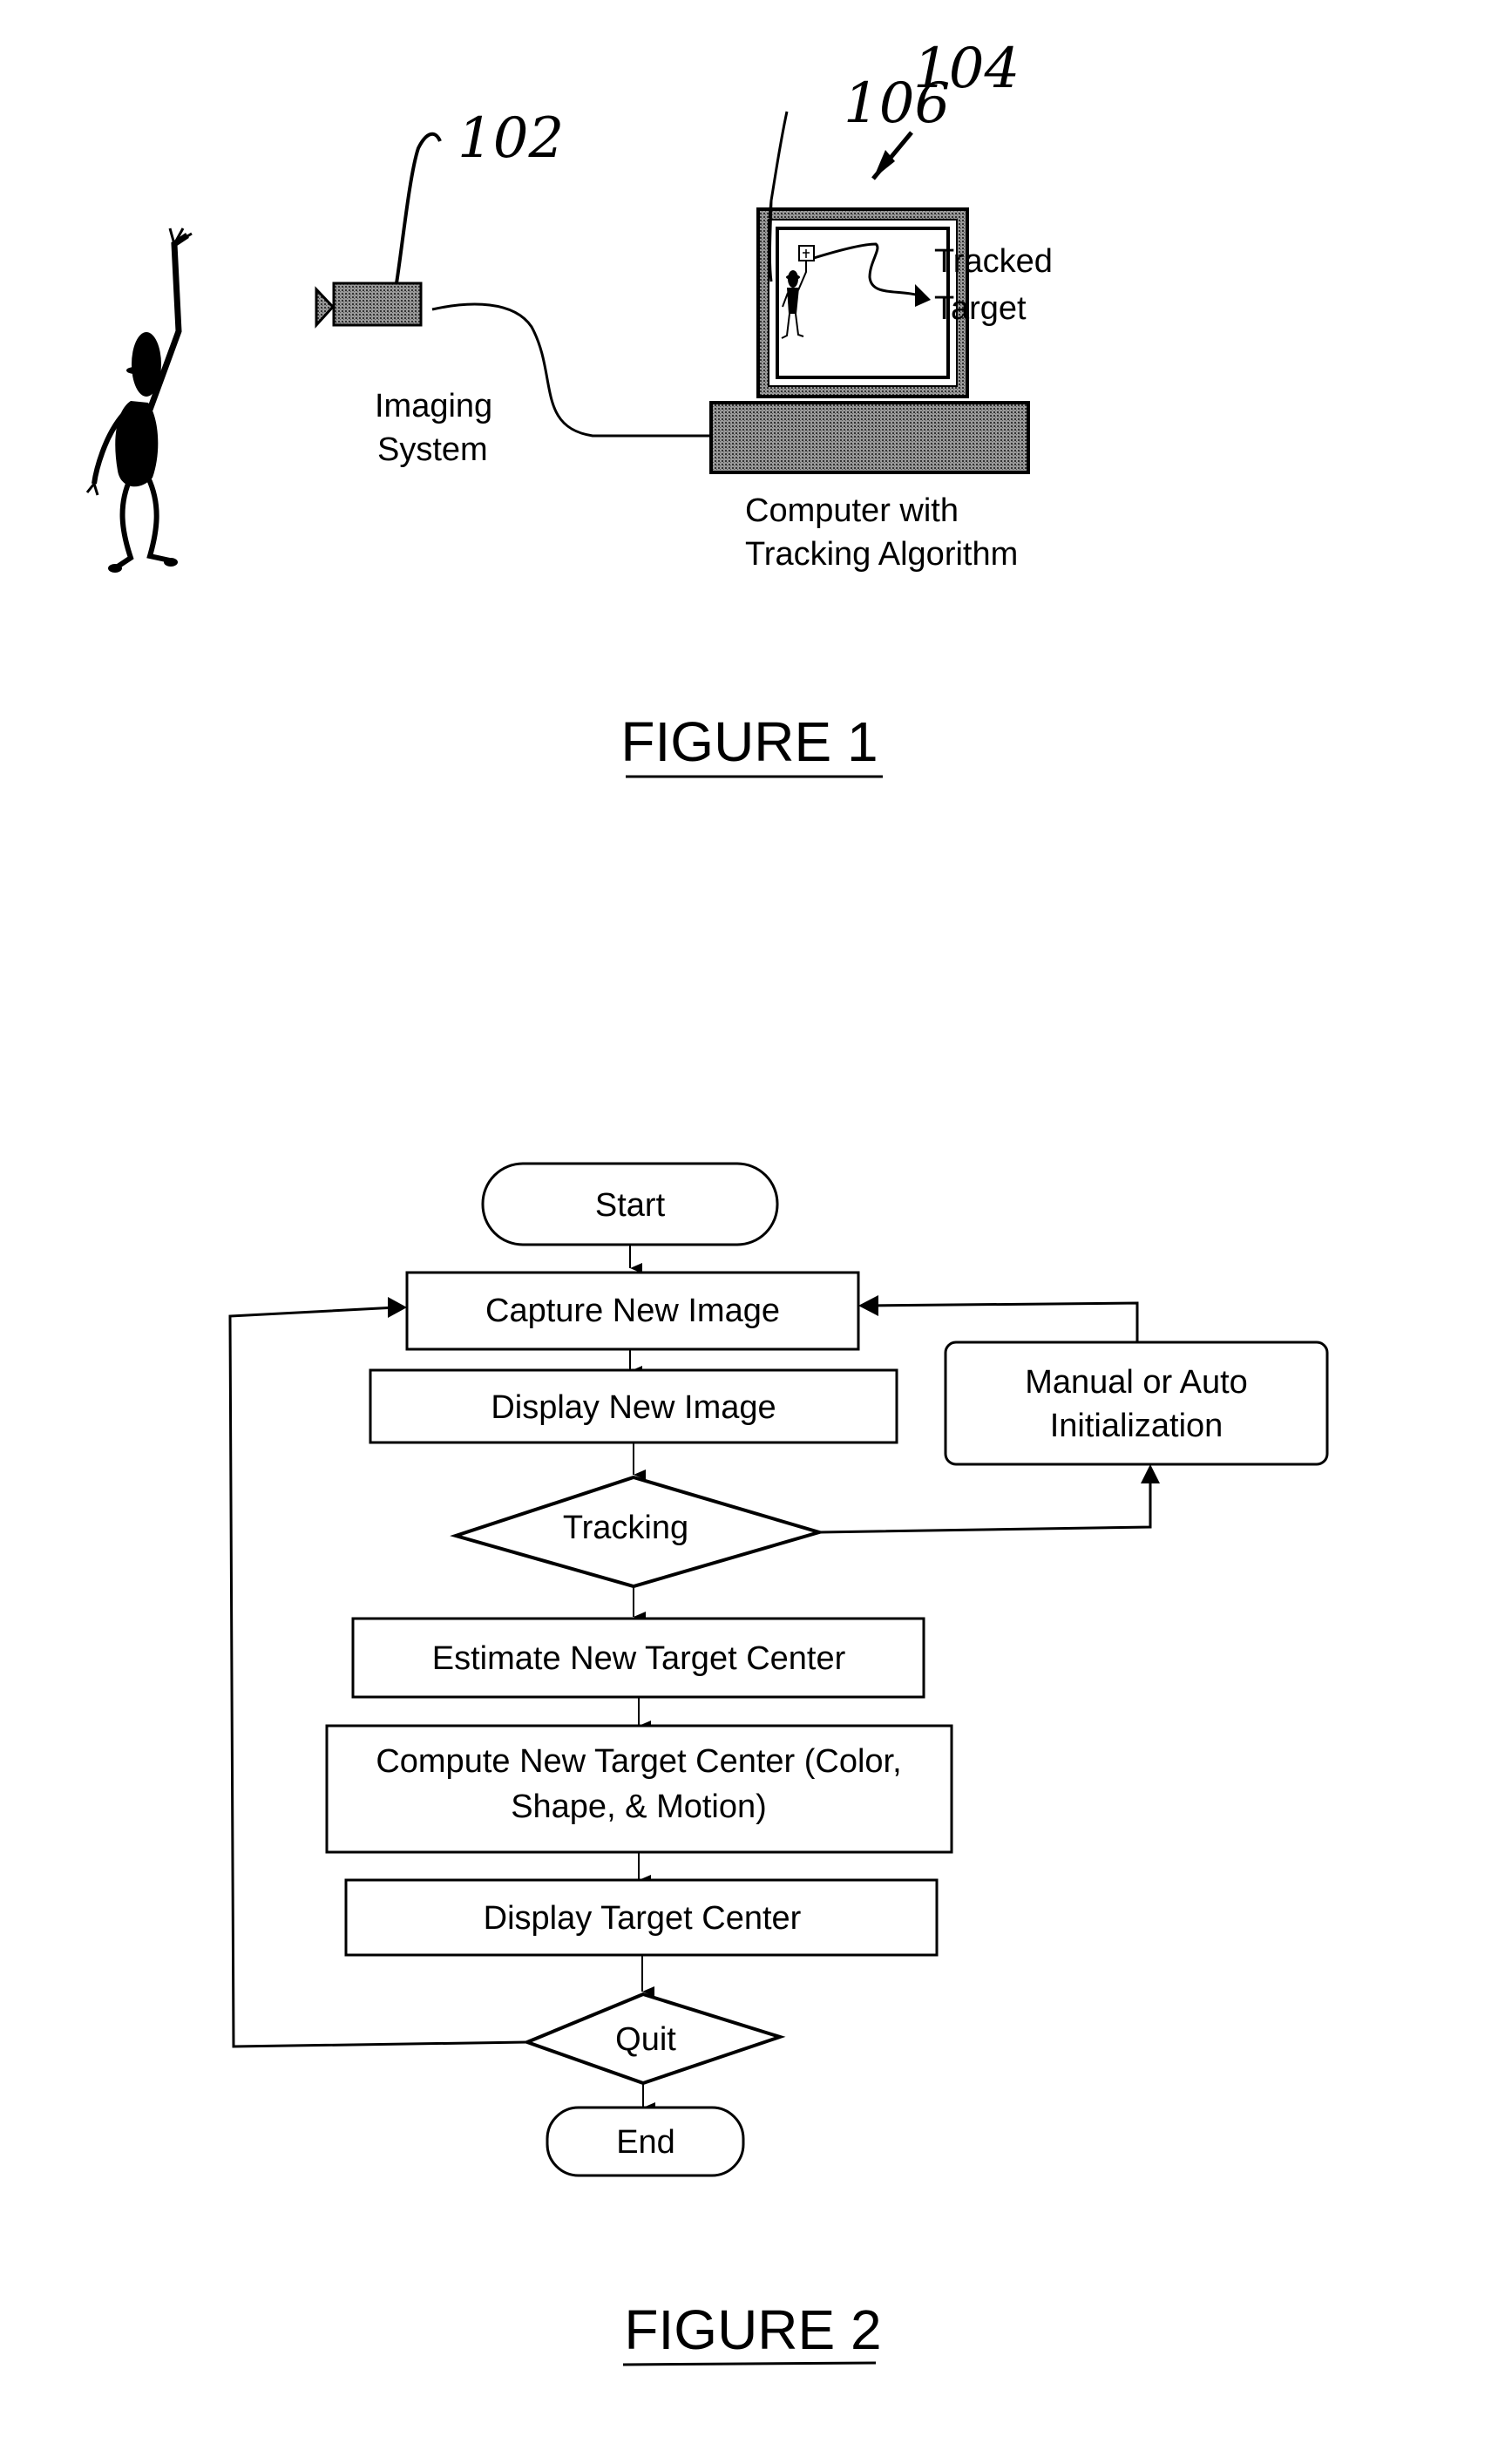 This screenshot has width=1498, height=2464. I want to click on person-icon, so click(139, 400).